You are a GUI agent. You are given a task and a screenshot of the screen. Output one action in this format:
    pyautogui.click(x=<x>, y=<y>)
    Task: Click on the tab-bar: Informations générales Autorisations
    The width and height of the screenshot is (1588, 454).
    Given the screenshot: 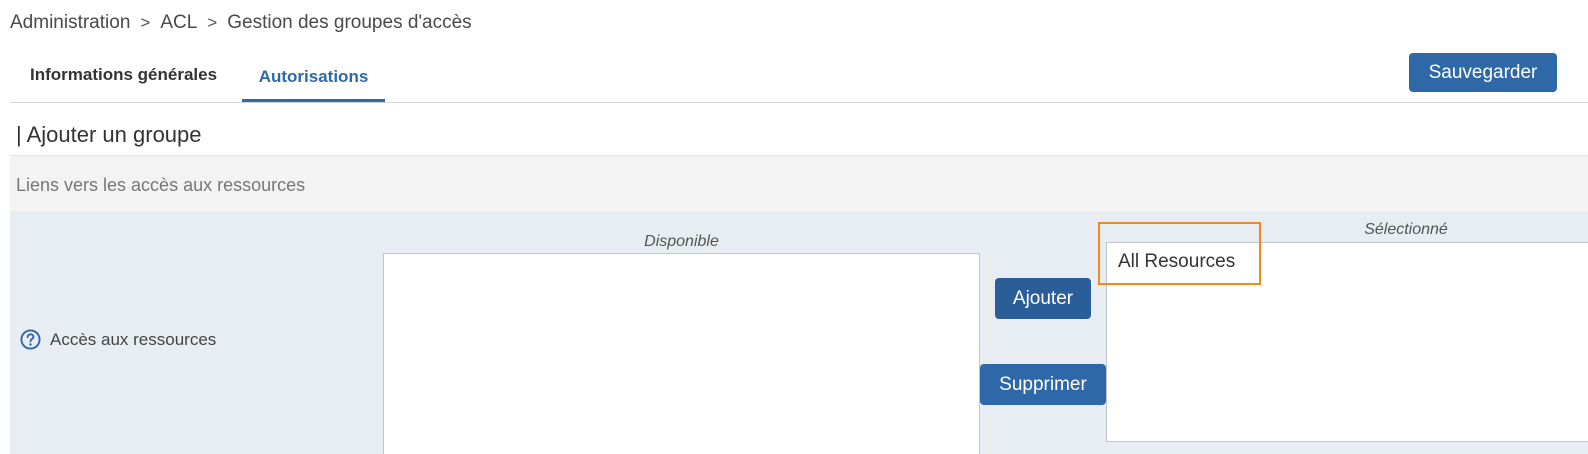 What is the action you would take?
    pyautogui.click(x=799, y=79)
    